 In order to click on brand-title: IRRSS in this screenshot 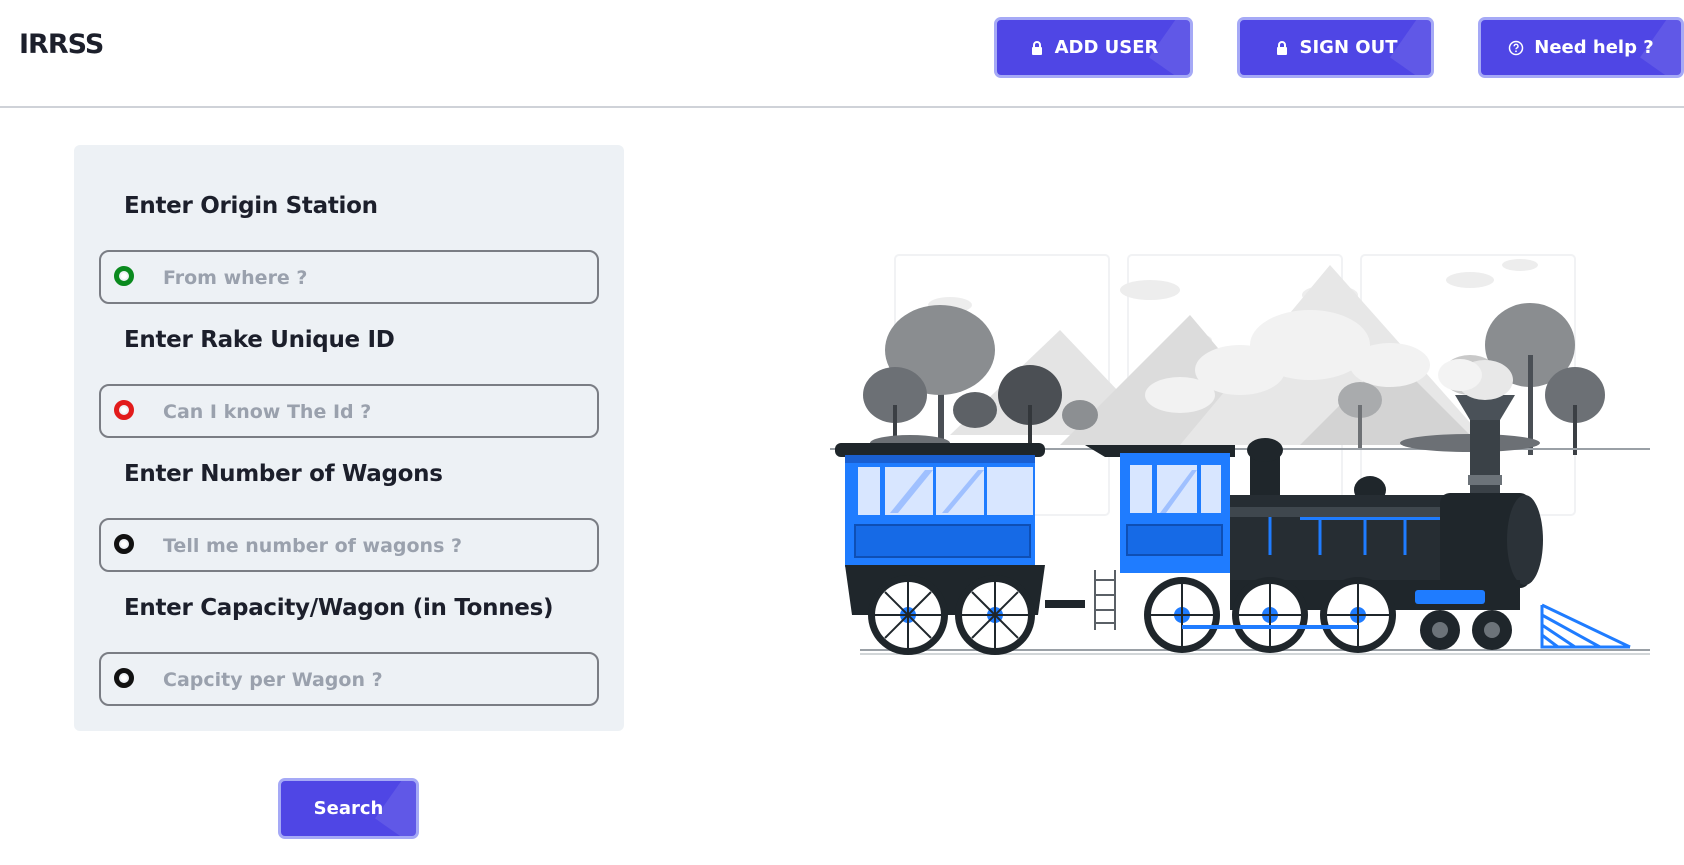, I will do `click(61, 44)`.